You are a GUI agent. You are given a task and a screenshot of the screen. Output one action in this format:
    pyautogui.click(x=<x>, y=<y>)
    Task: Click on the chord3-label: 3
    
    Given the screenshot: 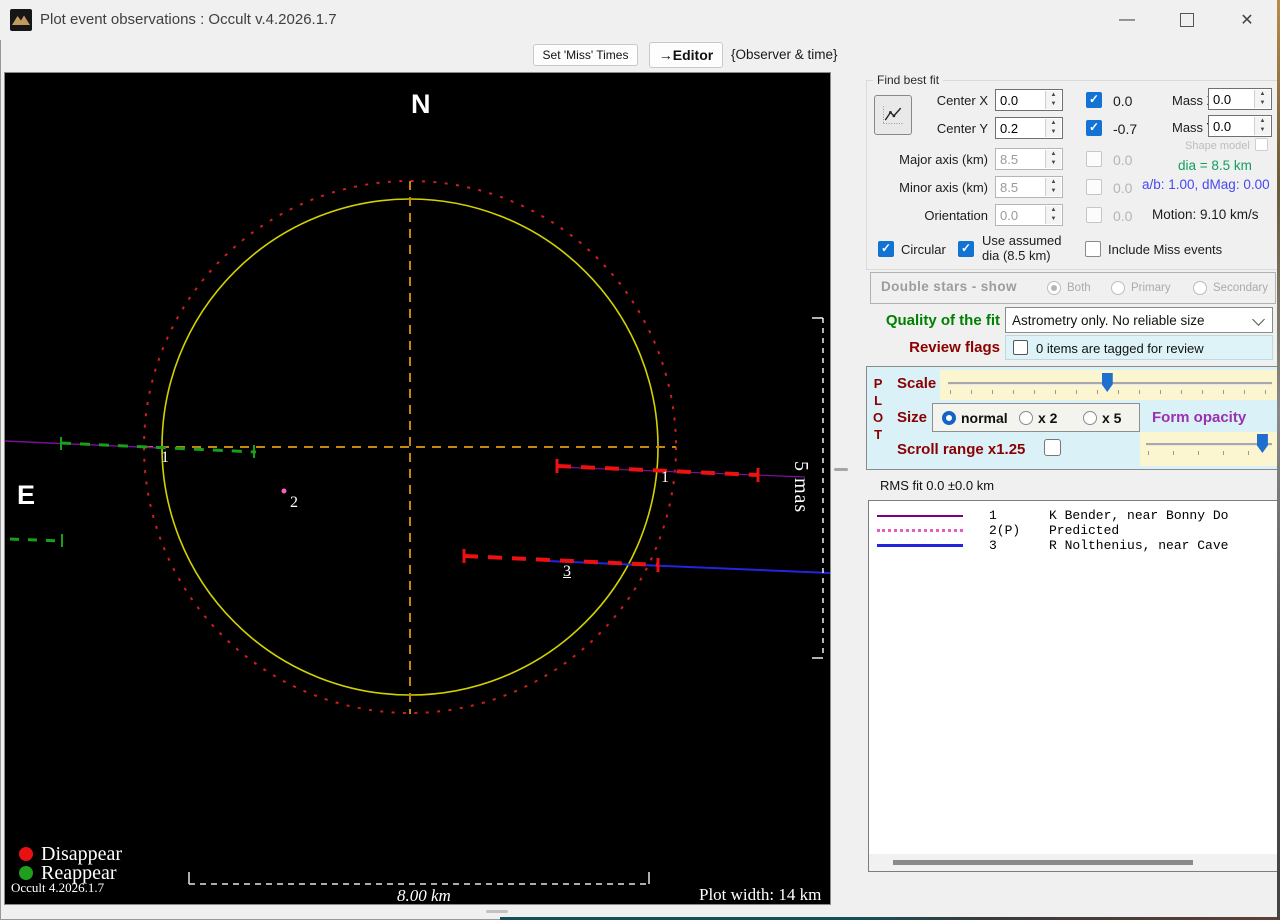 What is the action you would take?
    pyautogui.click(x=567, y=571)
    